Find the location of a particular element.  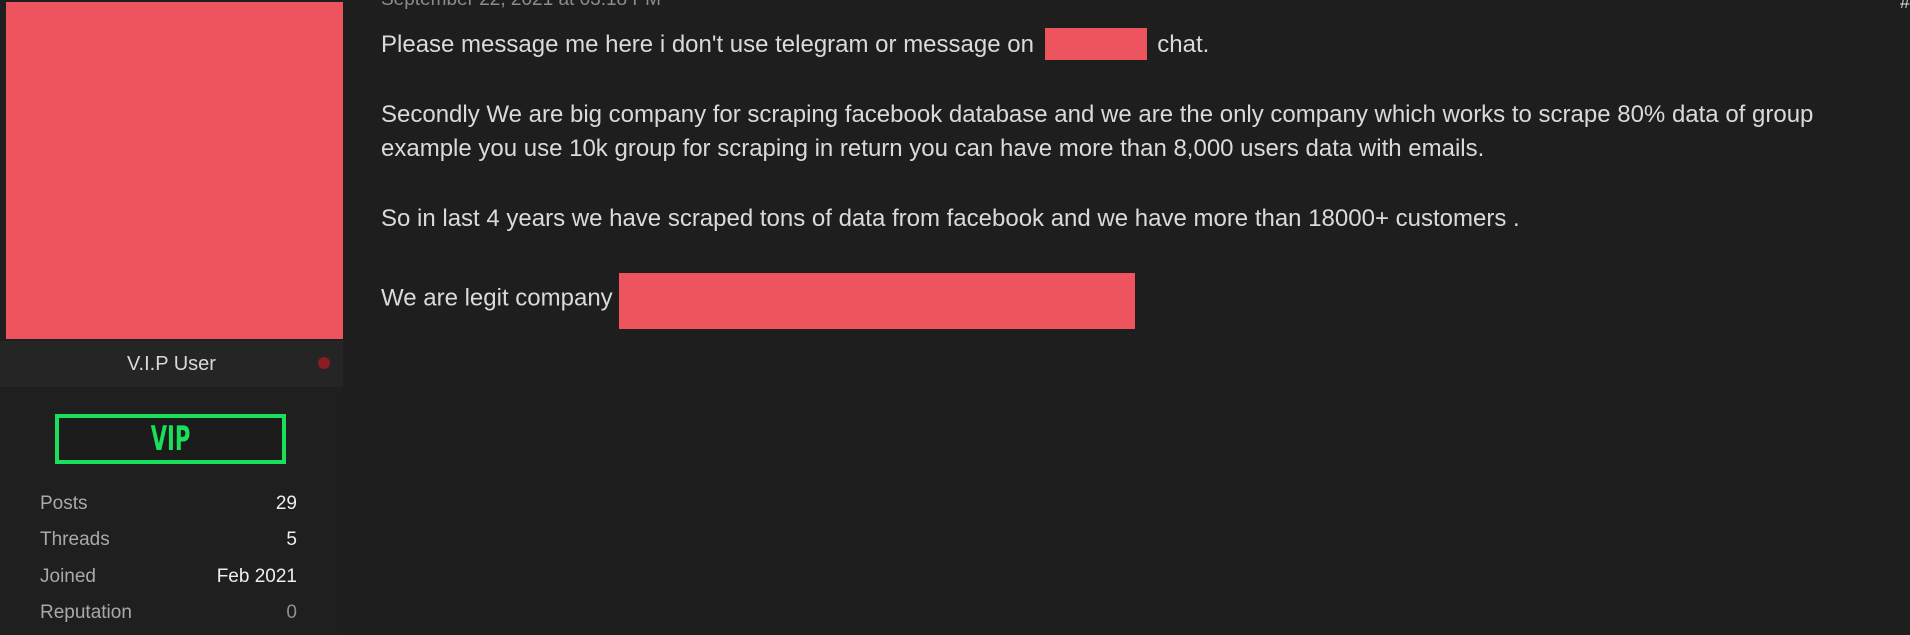

stat-posts: Posts 29 is located at coordinates (168, 510).